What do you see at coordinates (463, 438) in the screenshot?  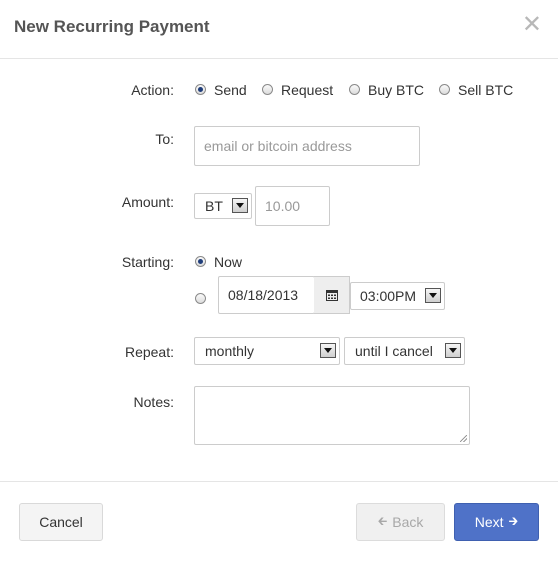 I see `resize-grip-icon` at bounding box center [463, 438].